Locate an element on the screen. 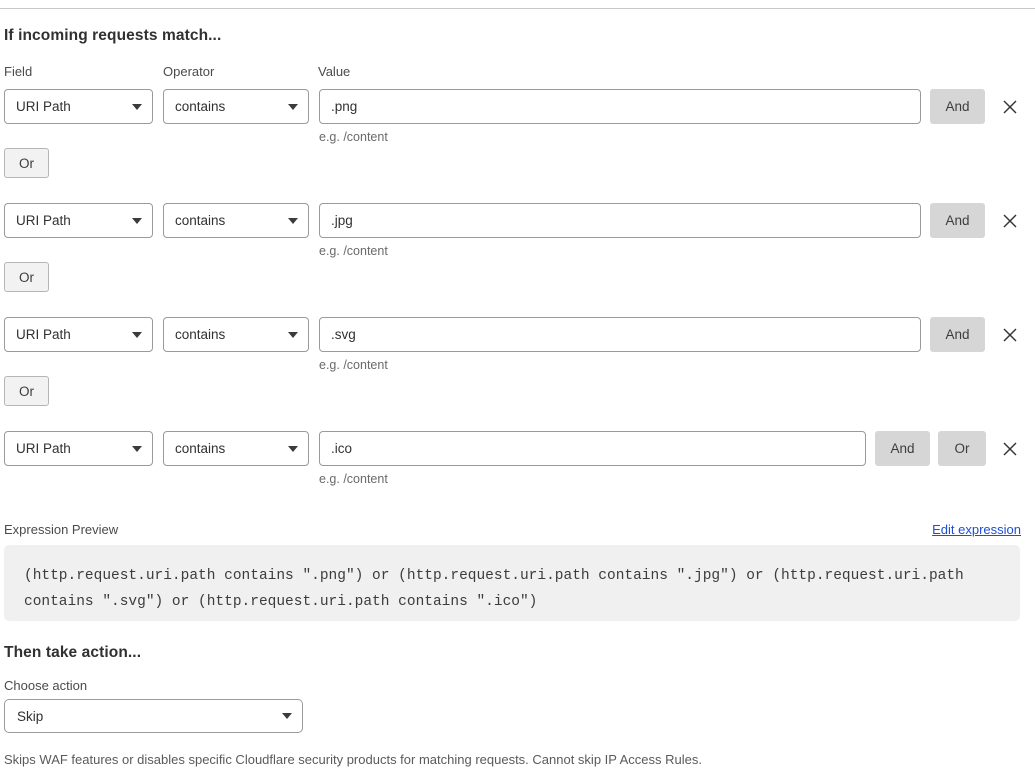 The height and width of the screenshot is (780, 1035). column-header-value: Value is located at coordinates (334, 71).